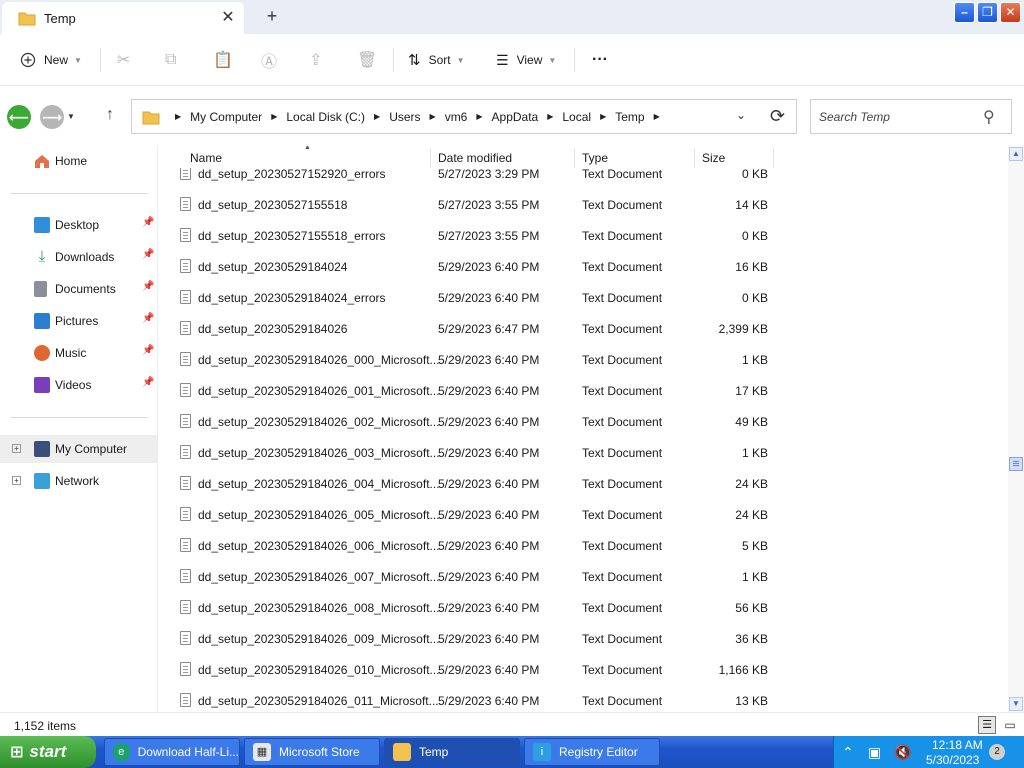 This screenshot has height=768, width=1024. I want to click on sidebar-item-my-computer: + My Computer, so click(79, 449).